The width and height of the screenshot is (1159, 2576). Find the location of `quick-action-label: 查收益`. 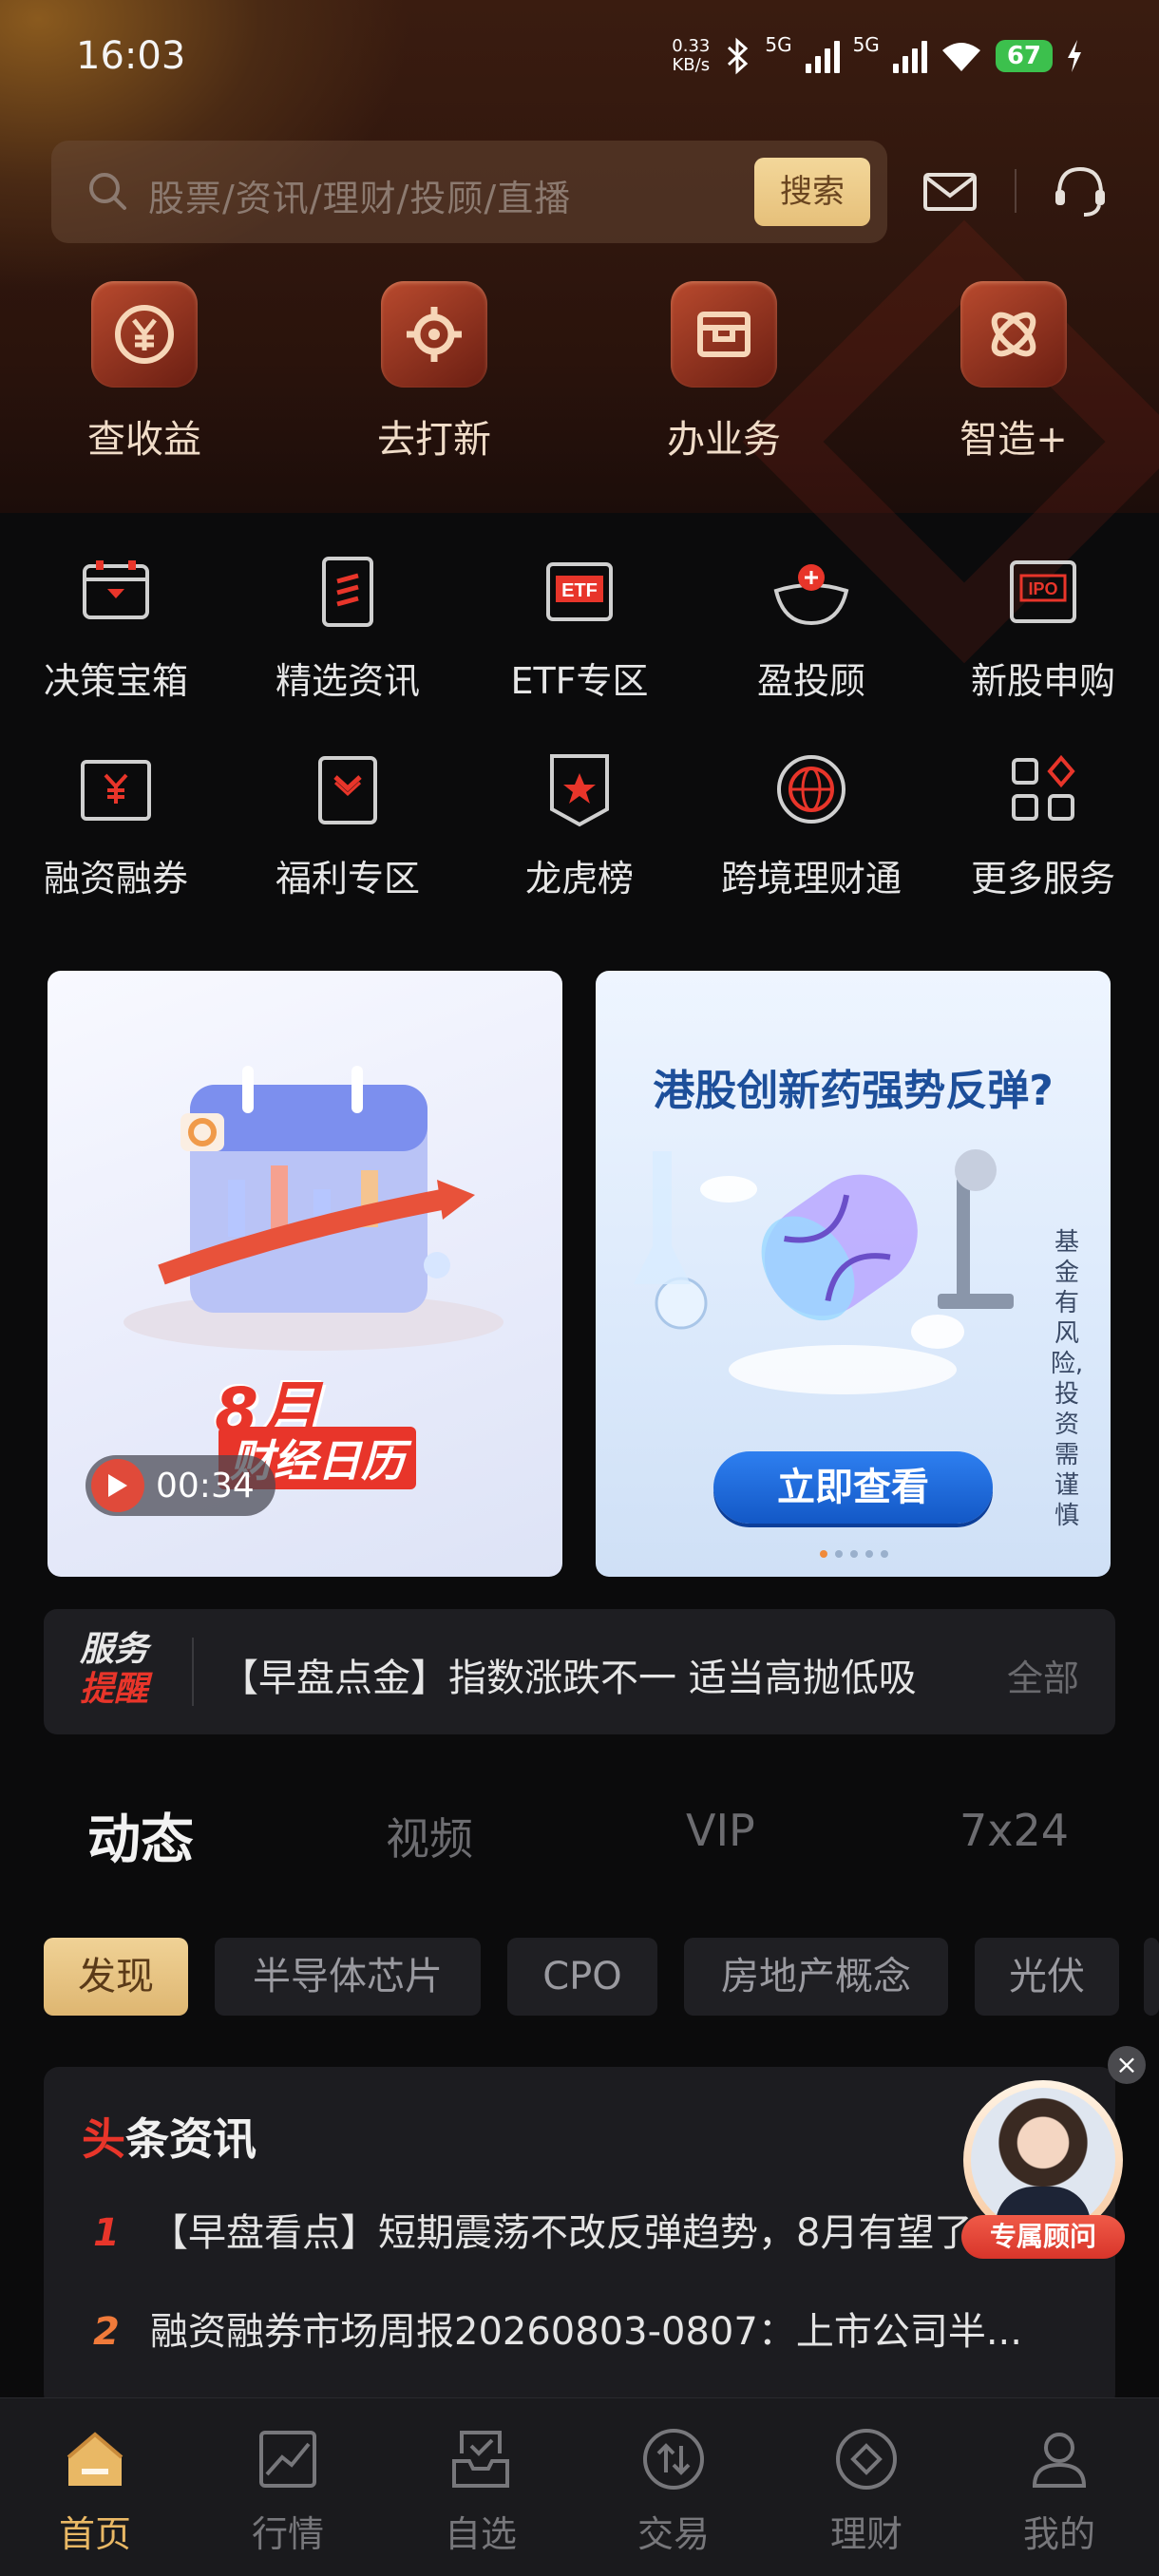

quick-action-label: 查收益 is located at coordinates (144, 440).